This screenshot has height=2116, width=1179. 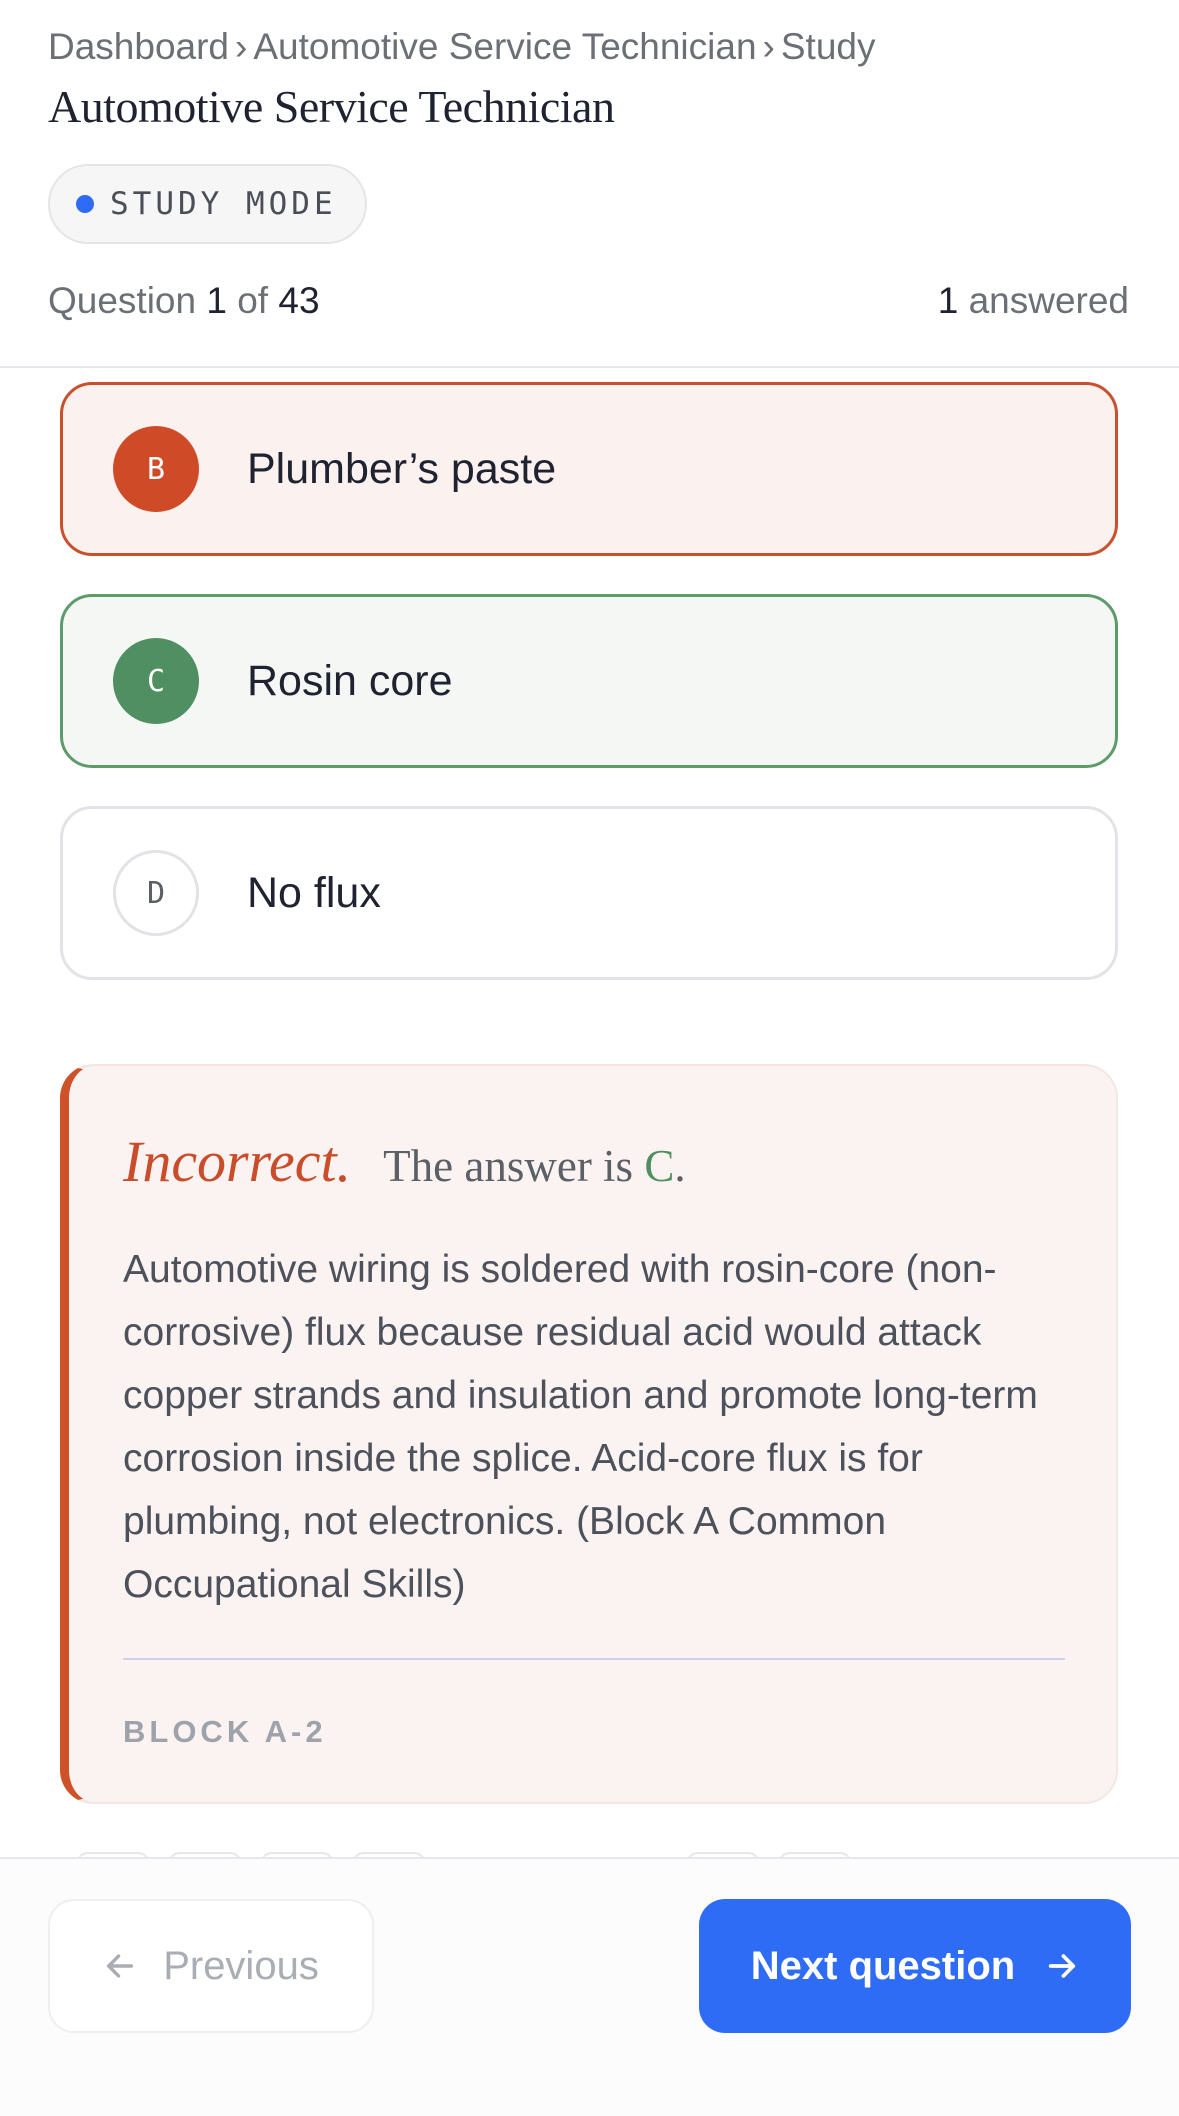 What do you see at coordinates (241, 1965) in the screenshot?
I see `previous-label: Previous` at bounding box center [241, 1965].